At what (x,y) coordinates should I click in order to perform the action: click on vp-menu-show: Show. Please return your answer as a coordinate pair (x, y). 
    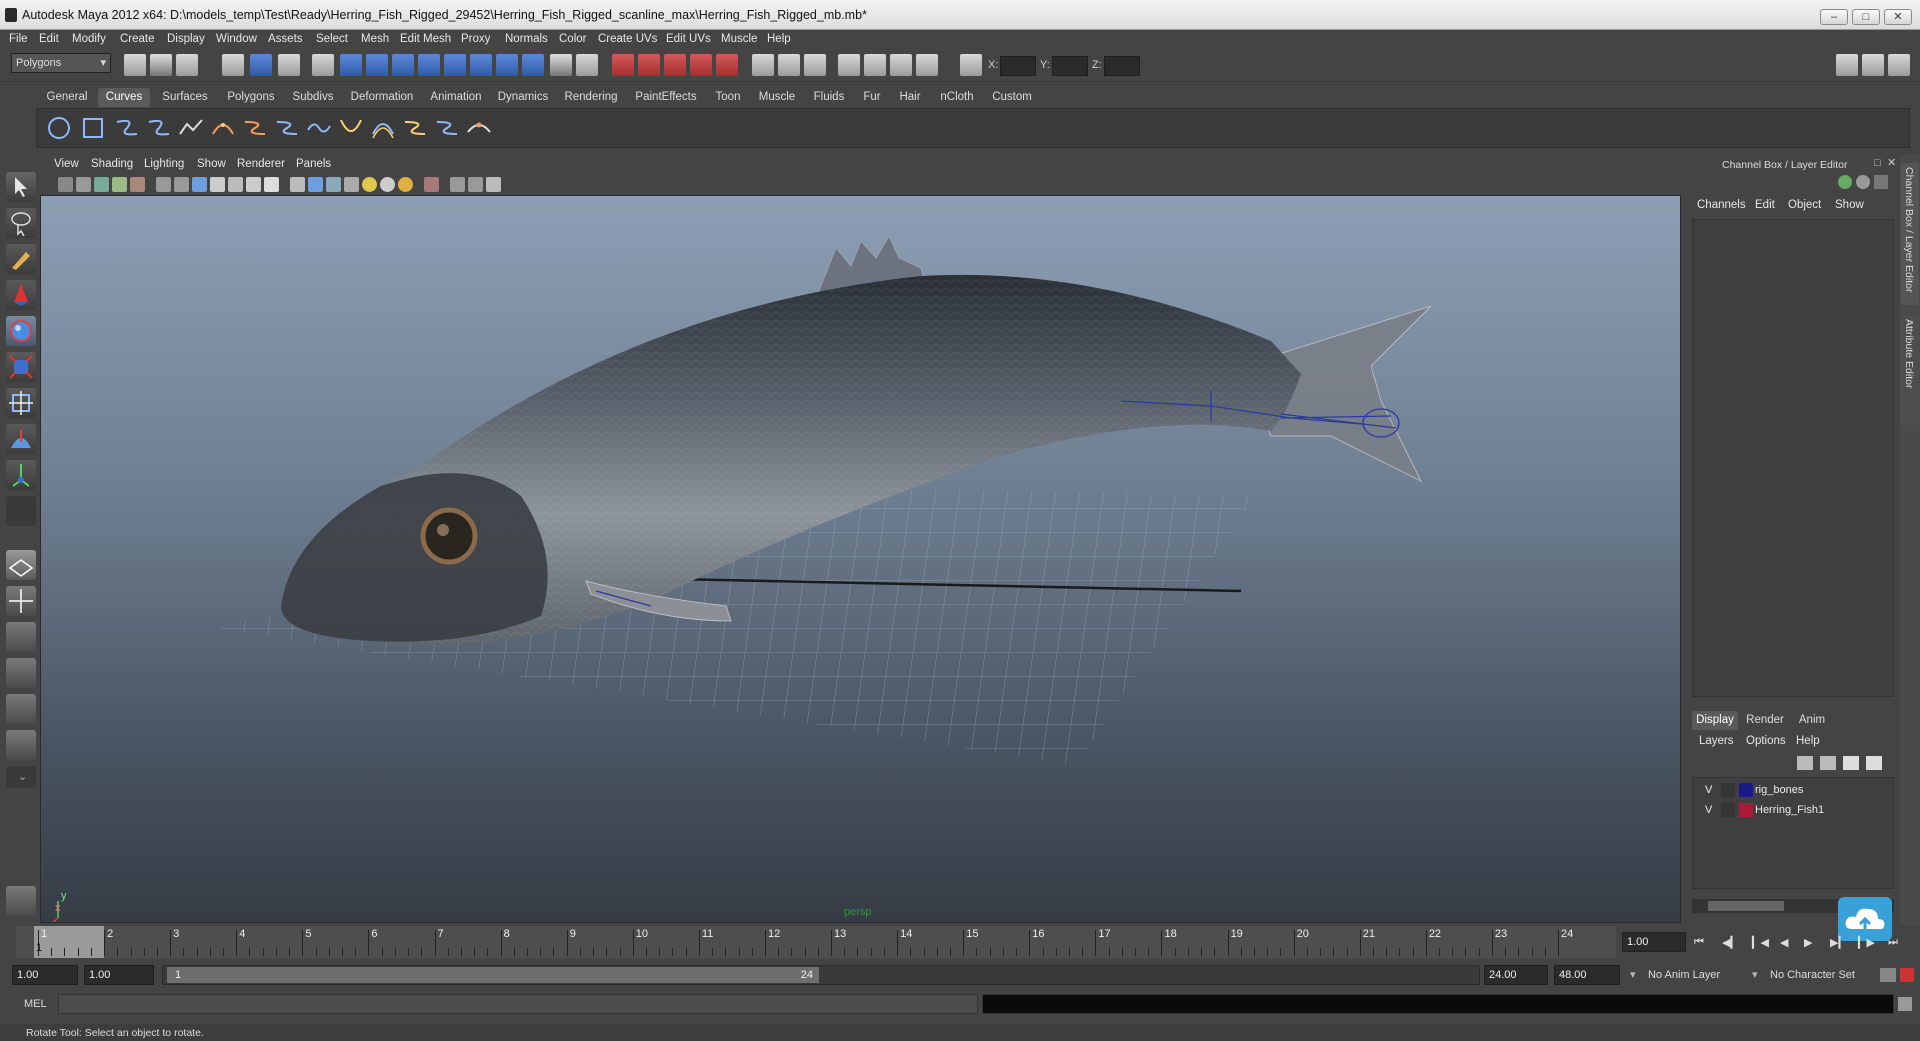
    Looking at the image, I should click on (211, 164).